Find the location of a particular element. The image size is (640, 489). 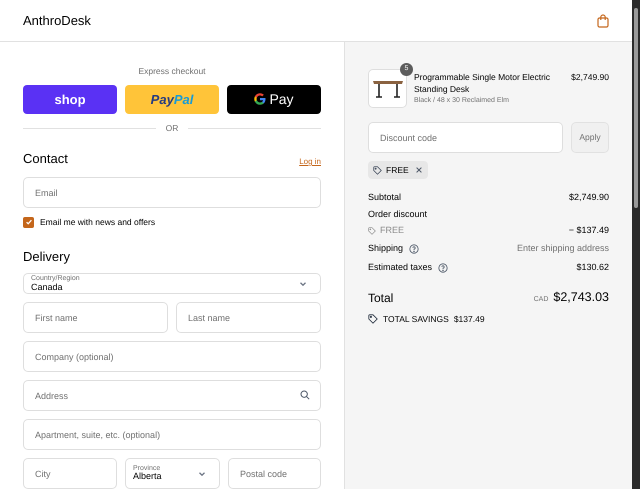

product-name: Programmable Single Motor Electric Standing Desk is located at coordinates (483, 83).